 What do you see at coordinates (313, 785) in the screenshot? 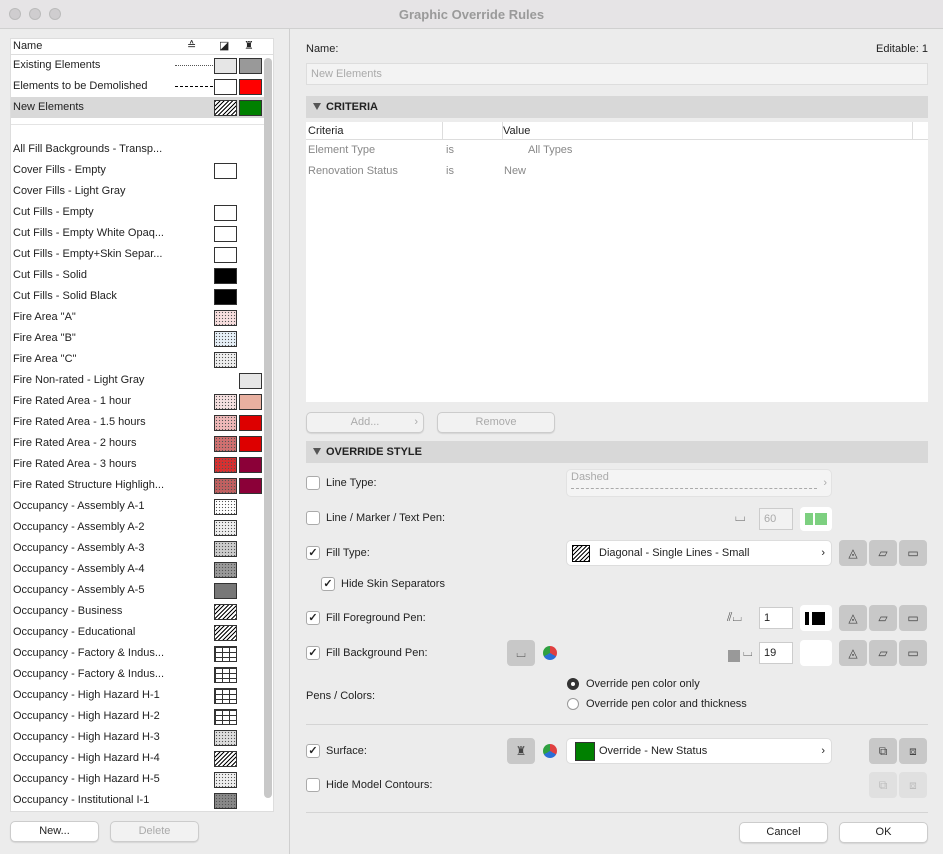
I see `hide-model-contours-checkbox` at bounding box center [313, 785].